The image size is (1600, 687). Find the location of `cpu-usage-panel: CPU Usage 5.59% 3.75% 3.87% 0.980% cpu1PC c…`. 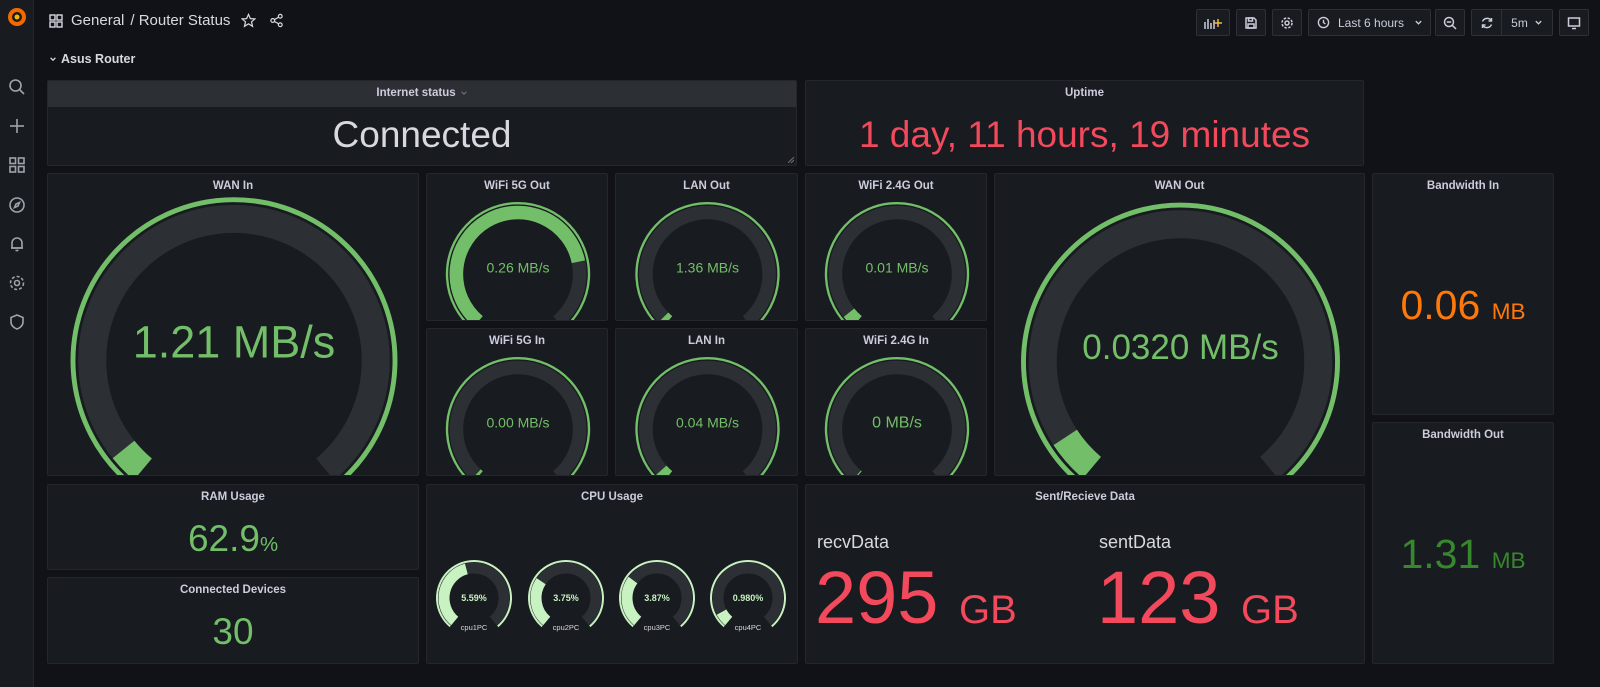

cpu-usage-panel: CPU Usage 5.59% 3.75% 3.87% 0.980% cpu1PC c… is located at coordinates (612, 574).